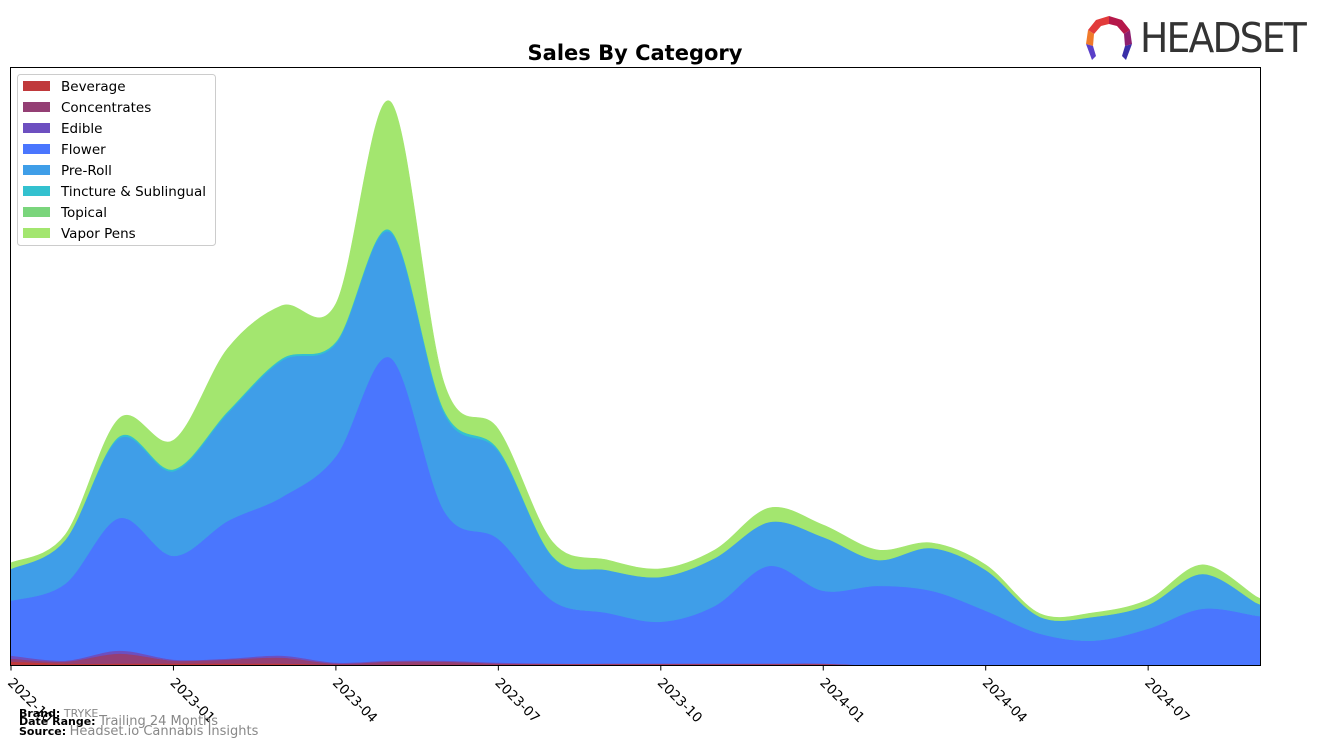 The image size is (1324, 748). I want to click on legend-swatch-beverage, so click(36, 86).